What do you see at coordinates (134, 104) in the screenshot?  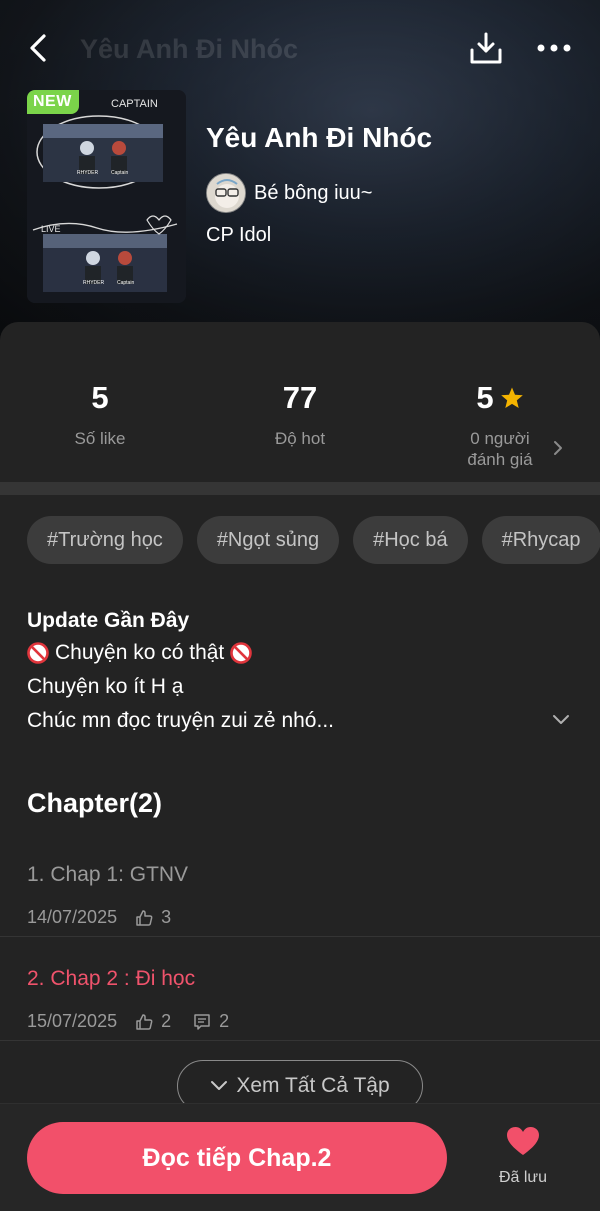 I see `cover-text-captain: CAPTAIN` at bounding box center [134, 104].